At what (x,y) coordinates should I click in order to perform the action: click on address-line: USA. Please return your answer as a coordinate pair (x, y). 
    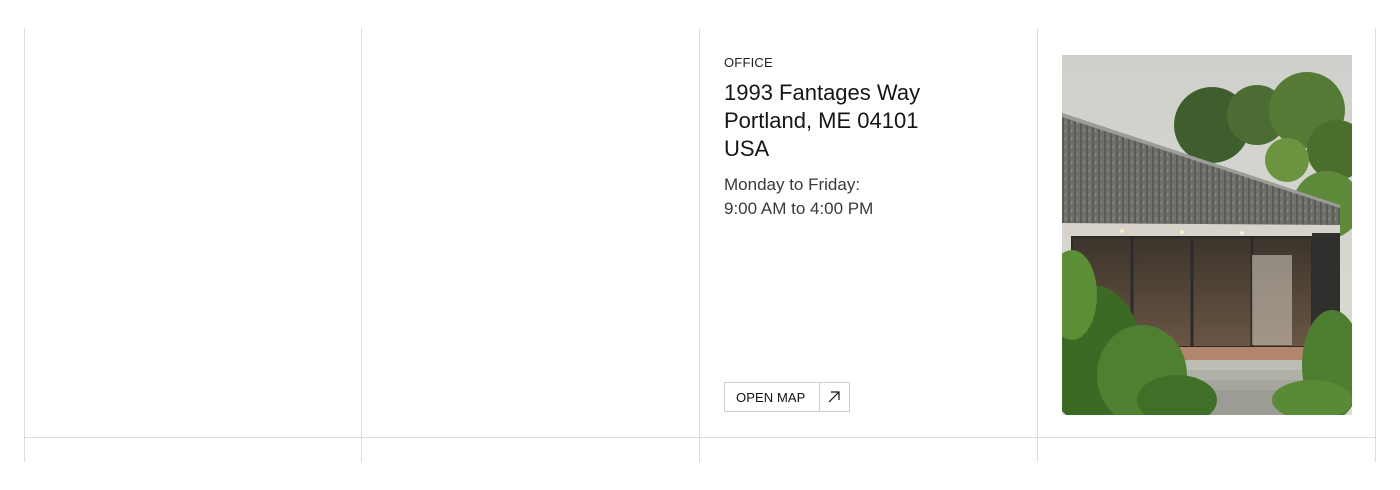
    Looking at the image, I should click on (747, 148).